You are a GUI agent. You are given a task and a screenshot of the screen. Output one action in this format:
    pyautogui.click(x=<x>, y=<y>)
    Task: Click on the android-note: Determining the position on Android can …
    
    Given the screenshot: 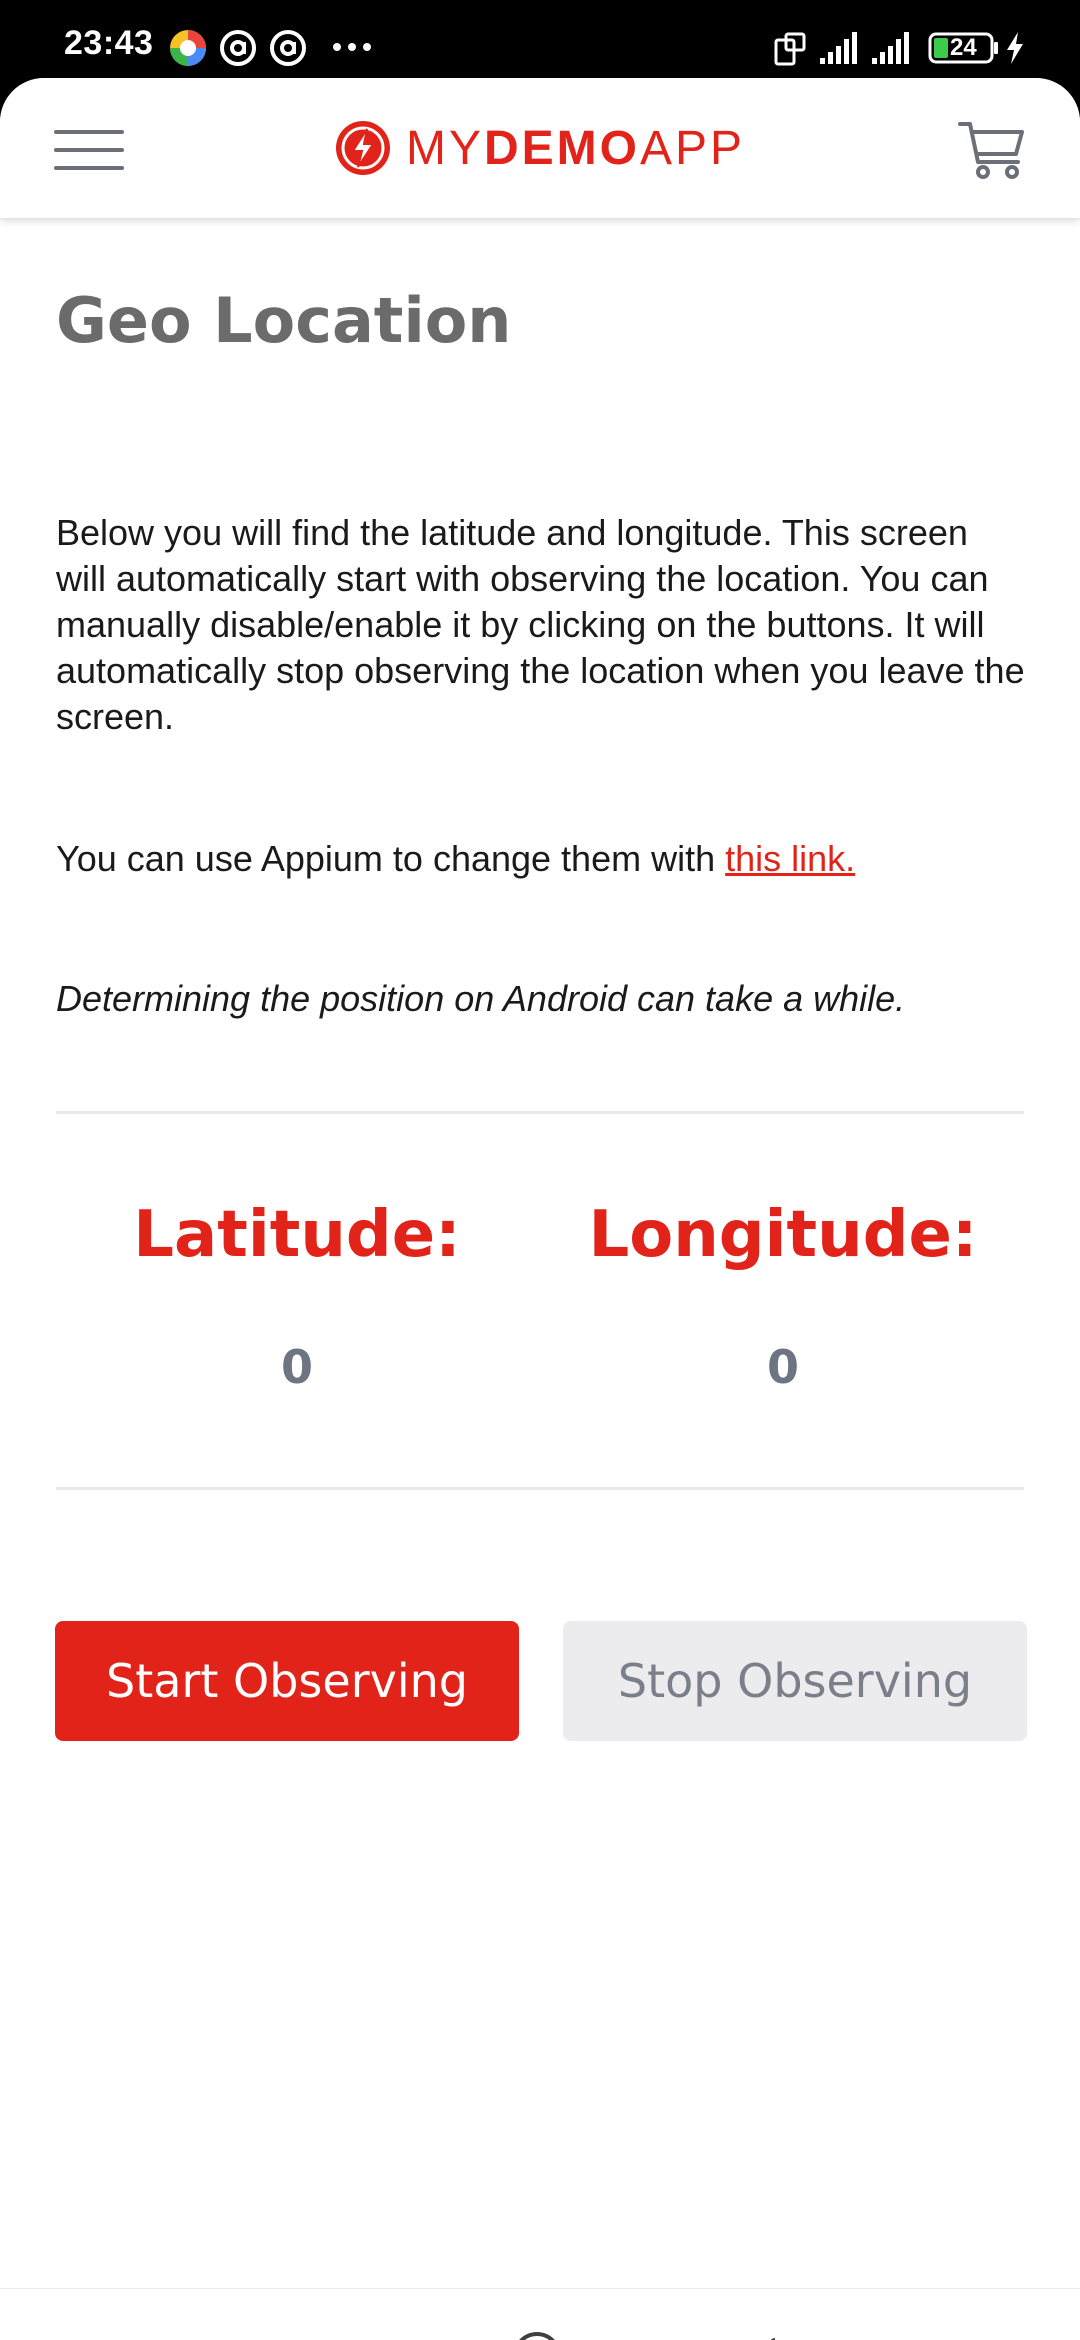 What is the action you would take?
    pyautogui.click(x=481, y=998)
    